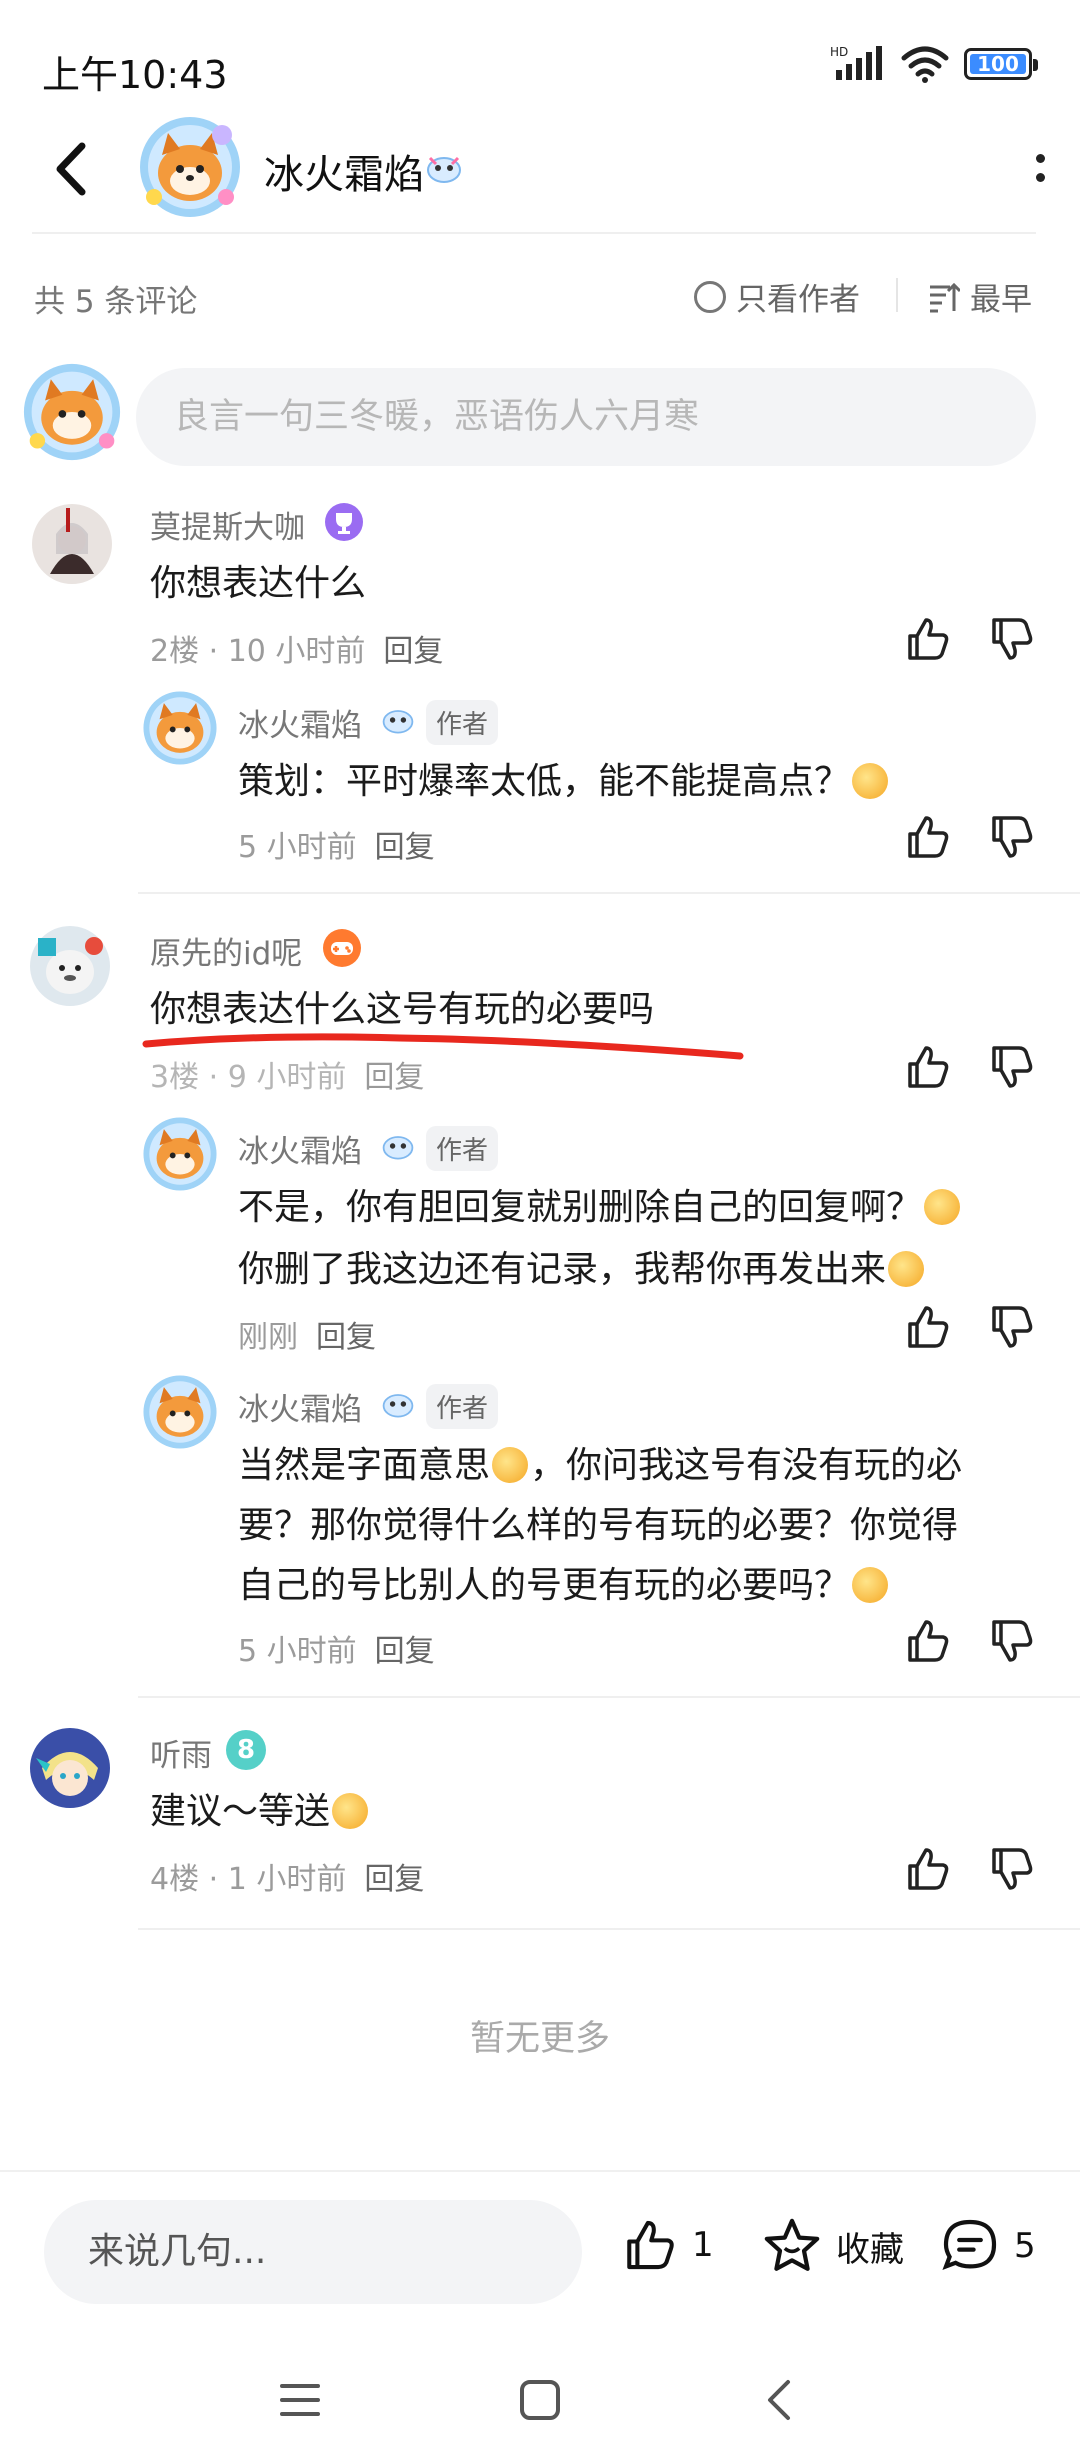  I want to click on trophy-badge-icon, so click(344, 522).